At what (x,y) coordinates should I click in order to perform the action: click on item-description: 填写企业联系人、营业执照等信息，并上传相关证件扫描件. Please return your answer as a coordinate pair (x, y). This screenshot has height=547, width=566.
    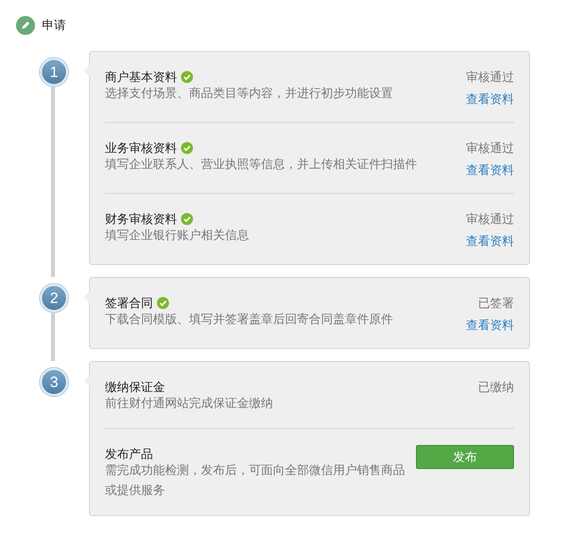
    Looking at the image, I should click on (261, 164).